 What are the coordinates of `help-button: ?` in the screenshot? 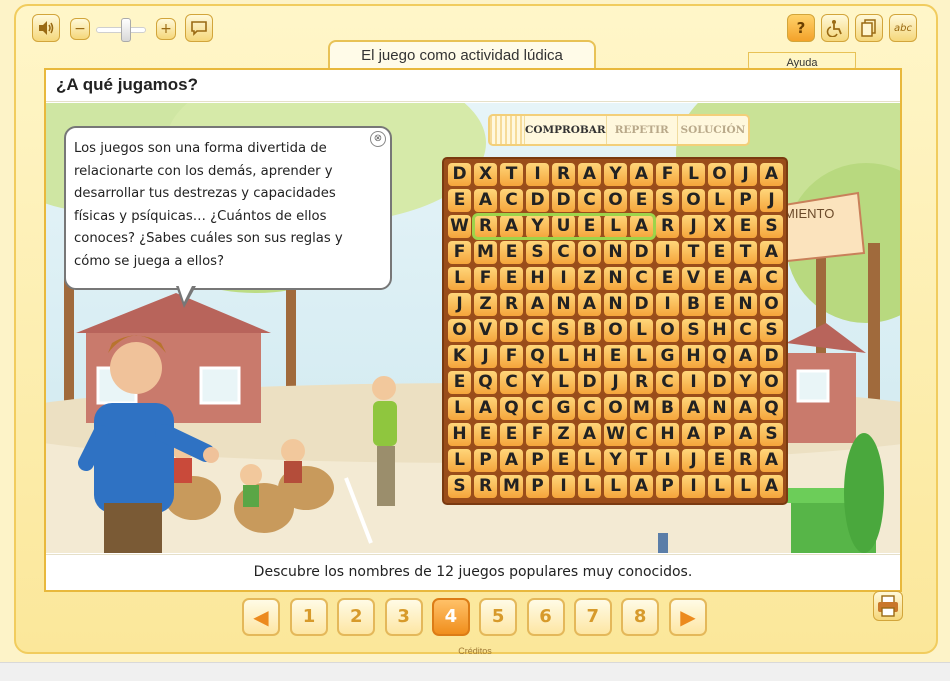 It's located at (801, 28).